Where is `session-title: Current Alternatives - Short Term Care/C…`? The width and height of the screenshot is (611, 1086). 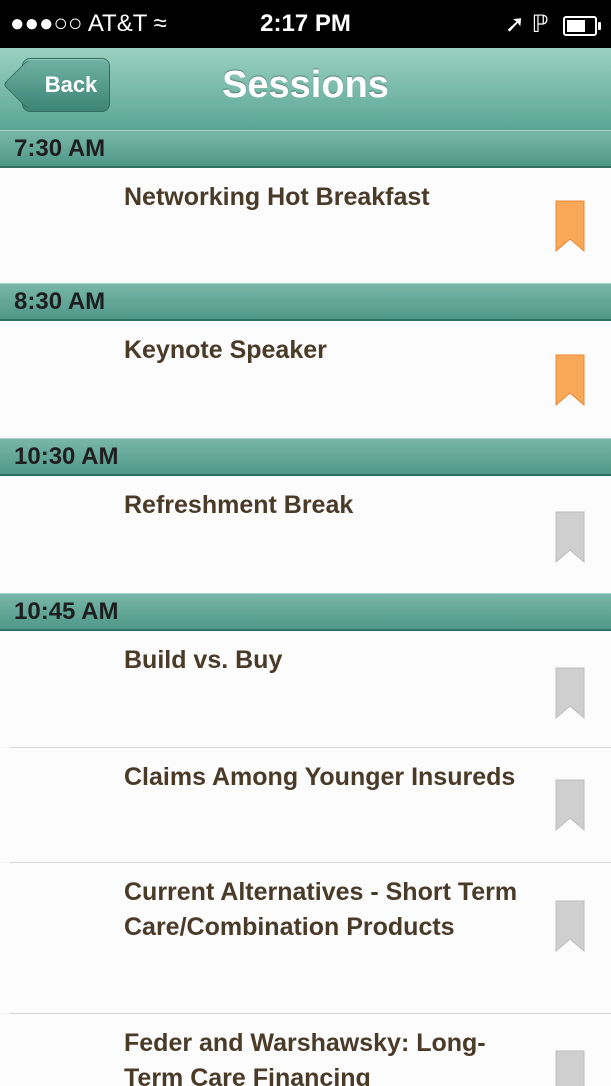
session-title: Current Alternatives - Short Term Care/C… is located at coordinates (321, 909).